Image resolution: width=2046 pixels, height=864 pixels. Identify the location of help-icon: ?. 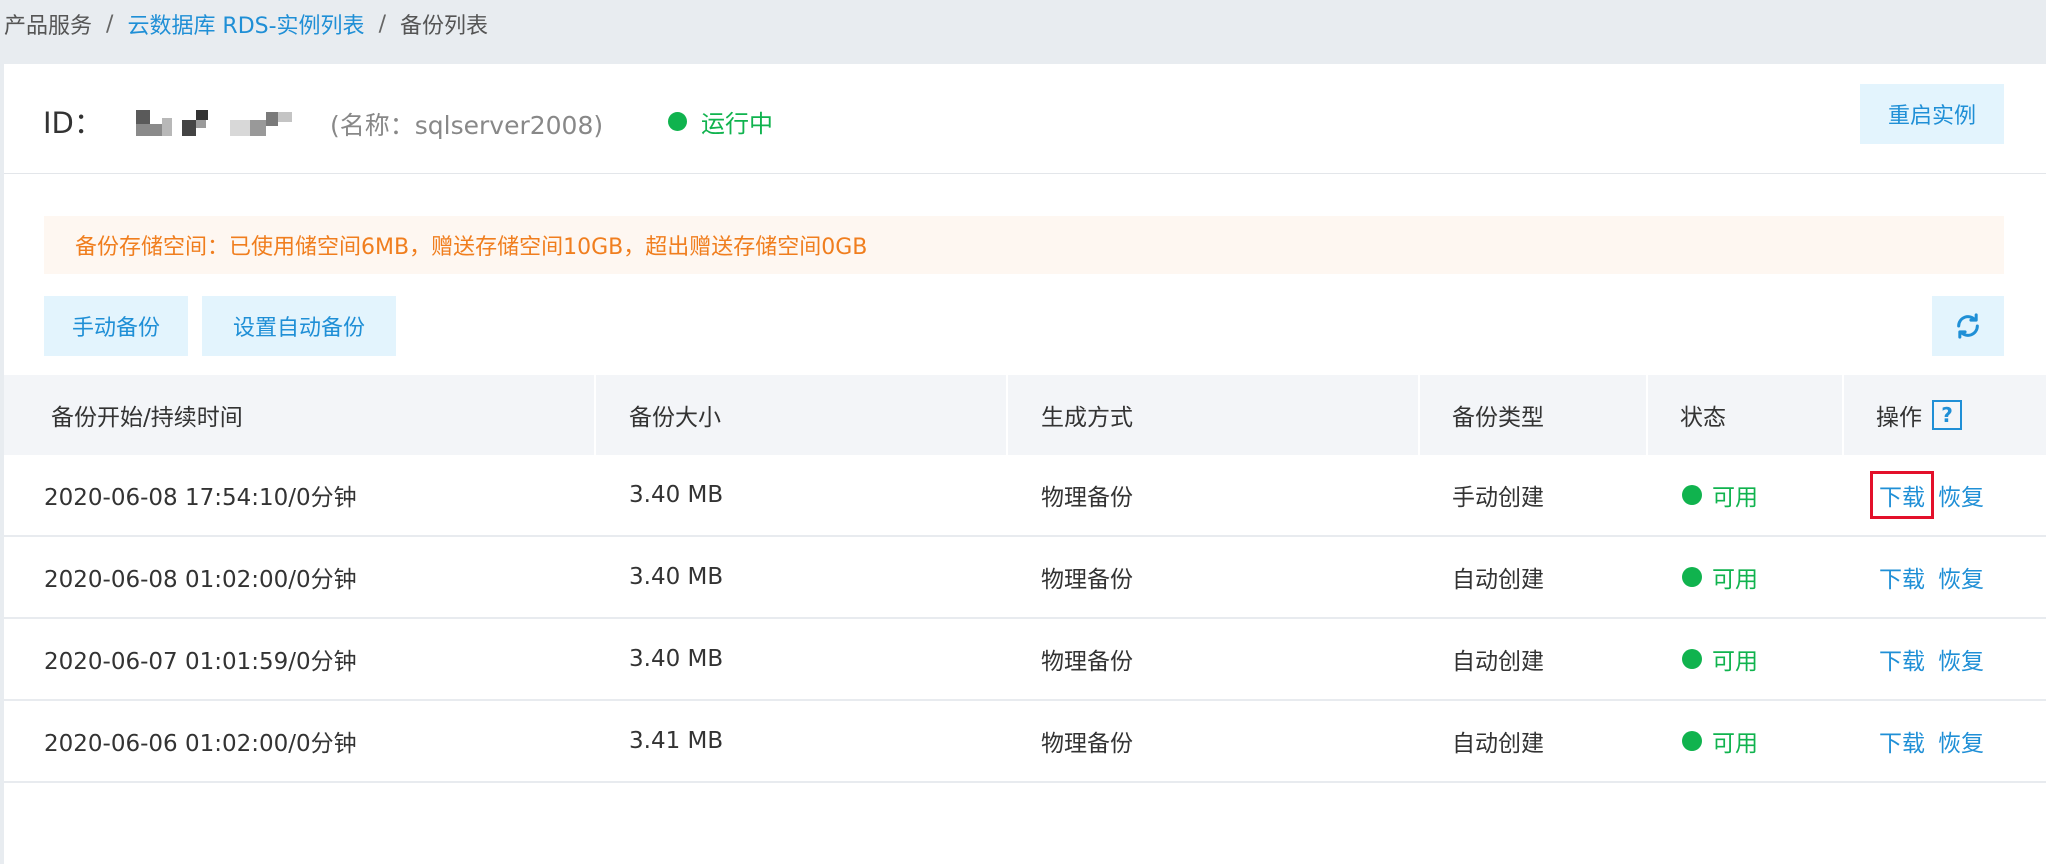
(1947, 415).